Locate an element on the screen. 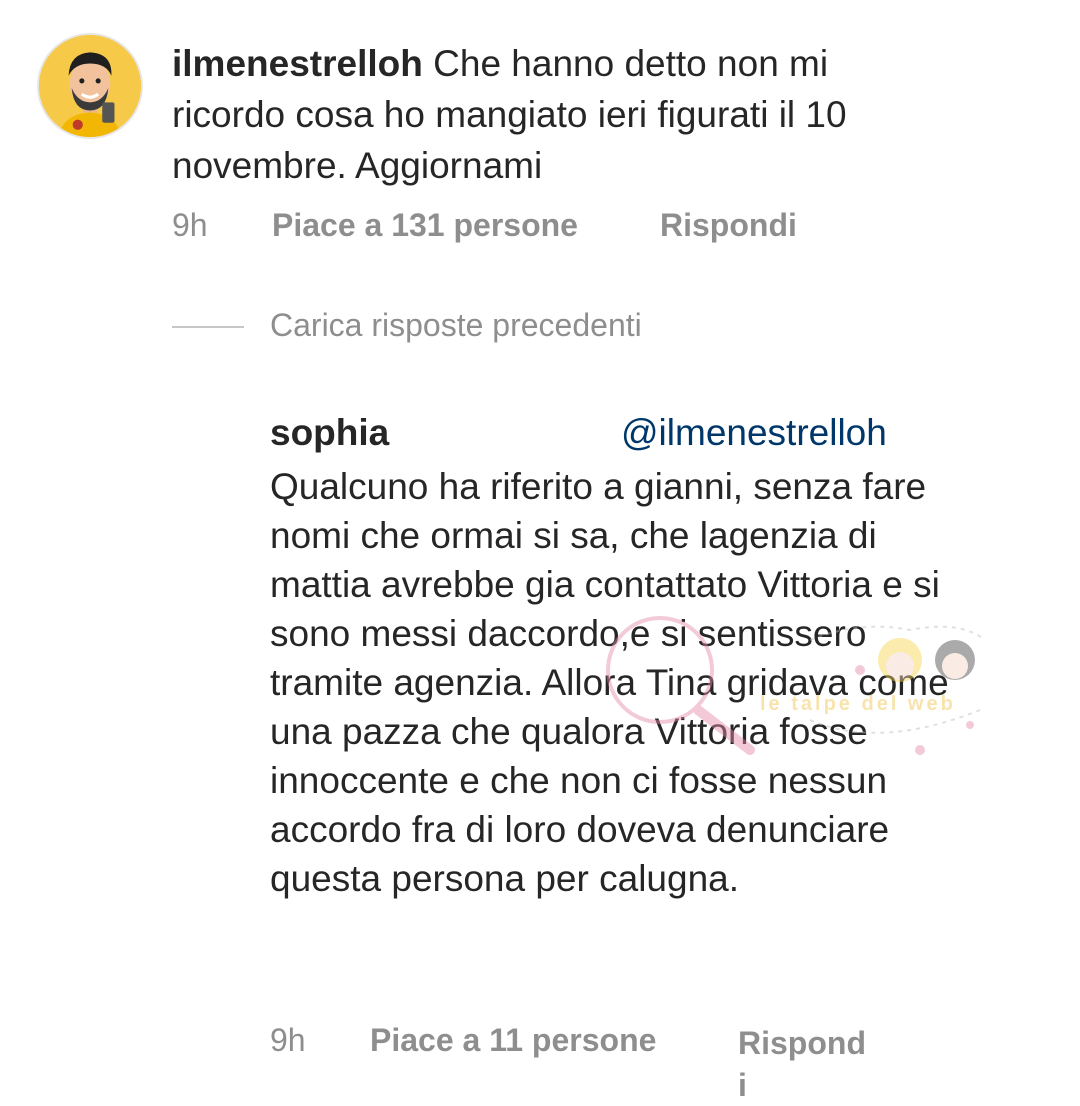  reply-reply-label-line2: i is located at coordinates (742, 1085).